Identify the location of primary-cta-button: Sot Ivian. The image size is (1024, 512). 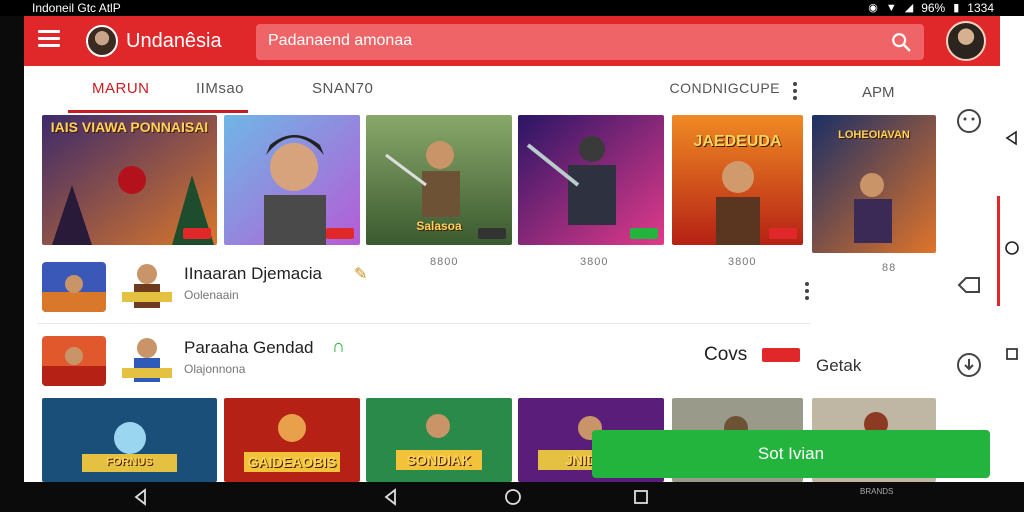
(791, 454).